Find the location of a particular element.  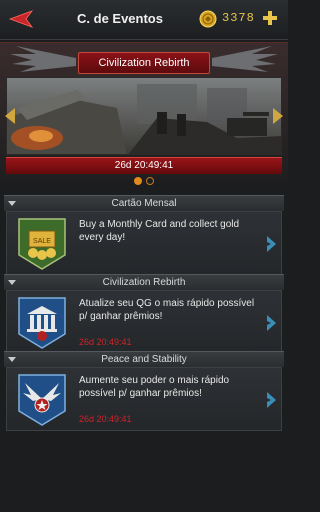

section-header-monthly-card: Cartão Mensal is located at coordinates (144, 203).